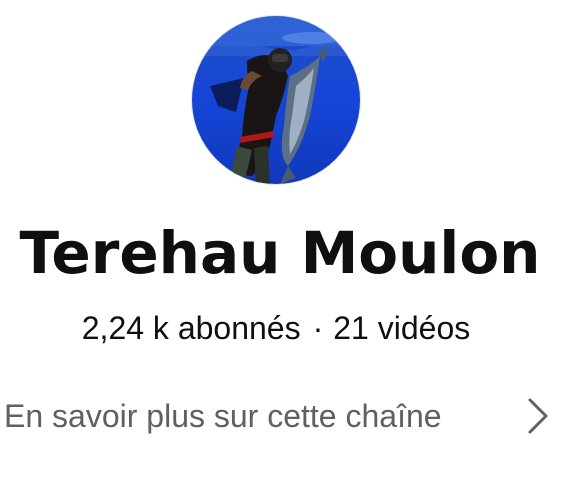 This screenshot has height=504, width=588. I want to click on about-channel-link: En savoir plus sur cette chaîne, so click(294, 418).